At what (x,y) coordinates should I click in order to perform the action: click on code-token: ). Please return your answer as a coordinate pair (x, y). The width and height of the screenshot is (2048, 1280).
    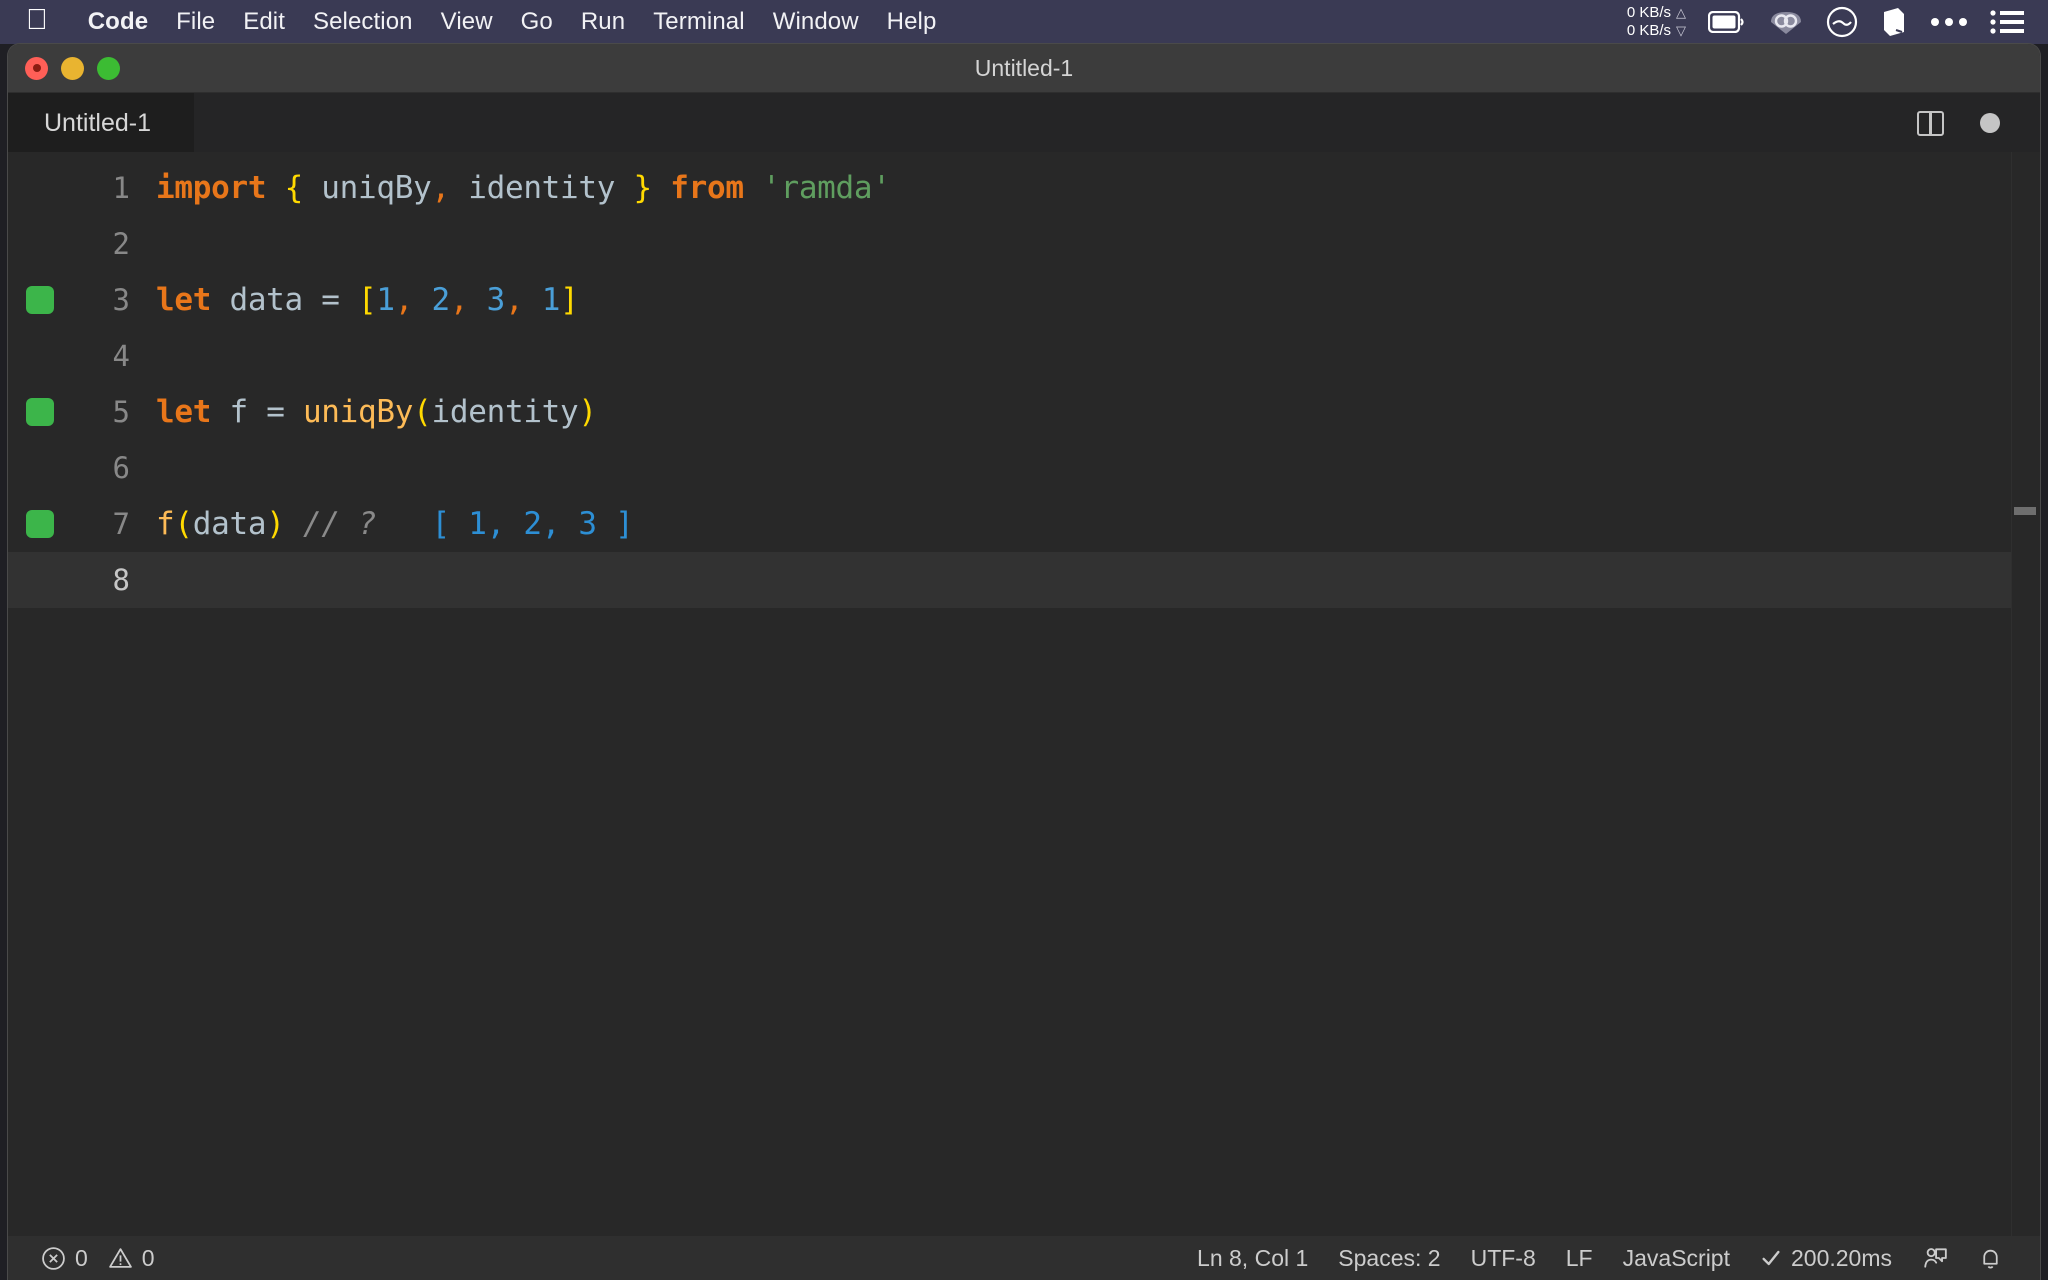
    Looking at the image, I should click on (587, 412).